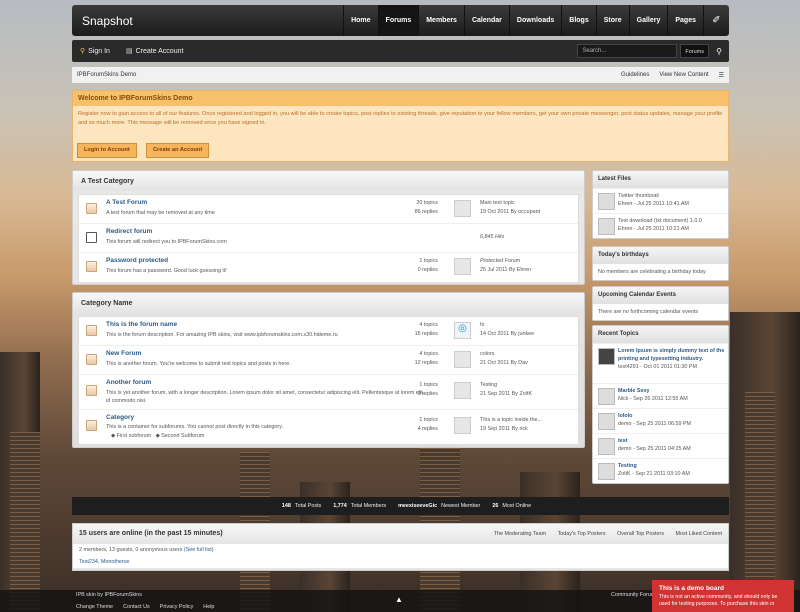 This screenshot has height=612, width=800. I want to click on search-scope-button: Forums, so click(694, 51).